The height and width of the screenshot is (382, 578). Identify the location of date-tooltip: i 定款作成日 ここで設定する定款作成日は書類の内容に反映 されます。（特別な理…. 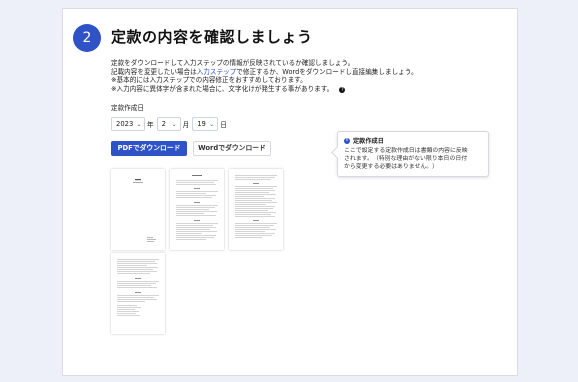
(413, 154).